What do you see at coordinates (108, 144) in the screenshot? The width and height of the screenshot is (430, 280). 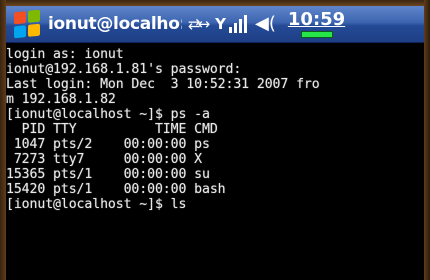 I see `terminal-line: 1047 pts/2 00:00:00 ps` at bounding box center [108, 144].